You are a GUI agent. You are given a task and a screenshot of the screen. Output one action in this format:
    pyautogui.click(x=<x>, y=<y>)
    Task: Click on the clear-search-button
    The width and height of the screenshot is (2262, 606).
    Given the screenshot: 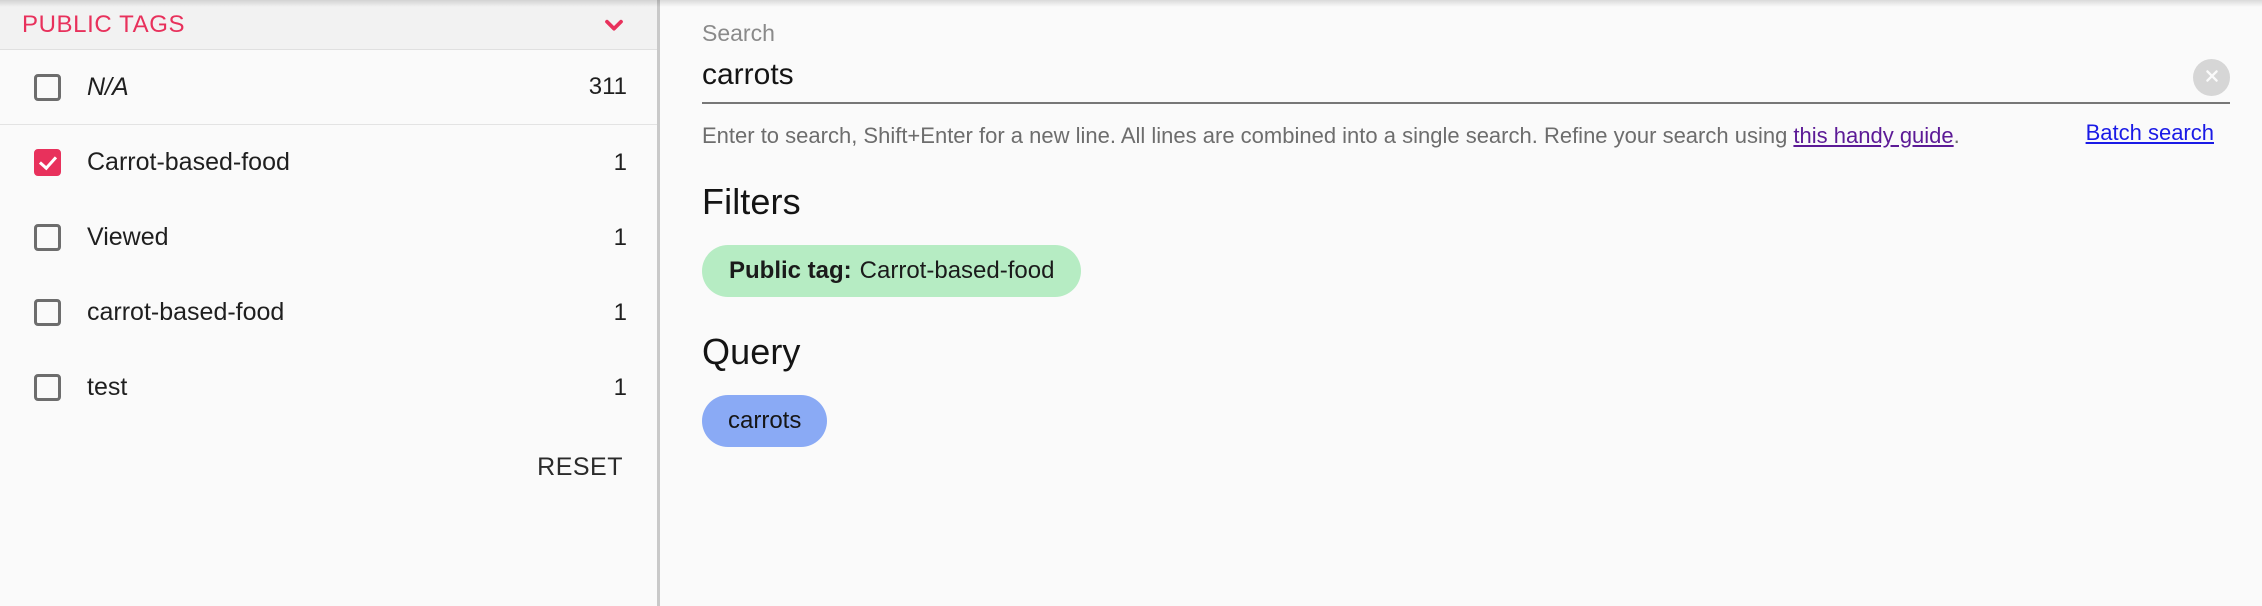 What is the action you would take?
    pyautogui.click(x=2211, y=77)
    